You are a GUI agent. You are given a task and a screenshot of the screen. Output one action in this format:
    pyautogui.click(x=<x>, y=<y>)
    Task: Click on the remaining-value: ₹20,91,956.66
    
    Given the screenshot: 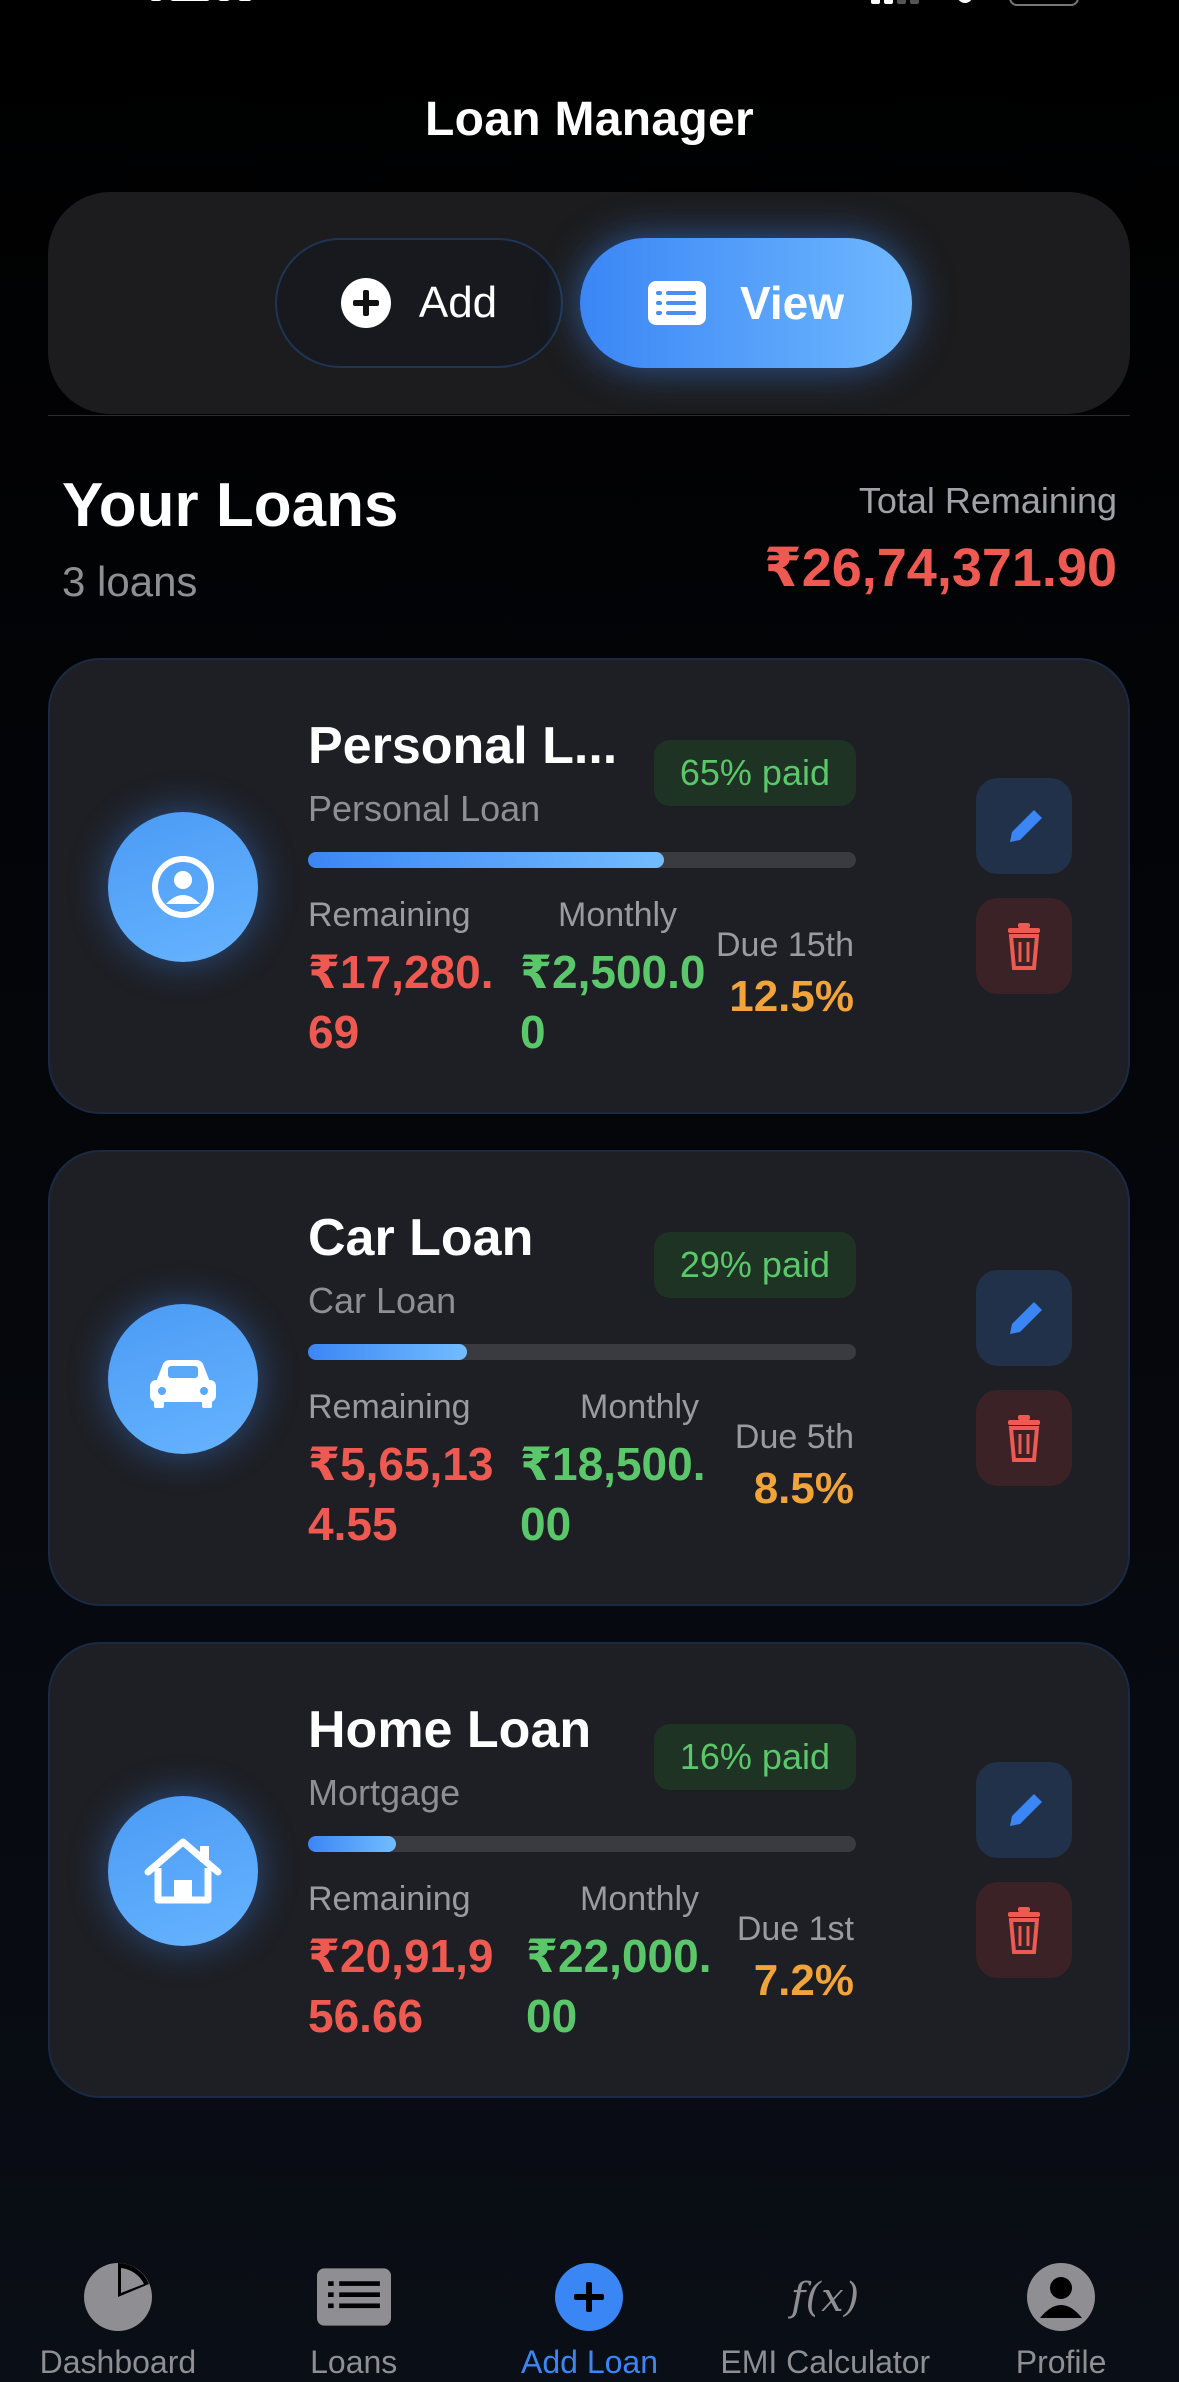 What is the action you would take?
    pyautogui.click(x=401, y=1986)
    